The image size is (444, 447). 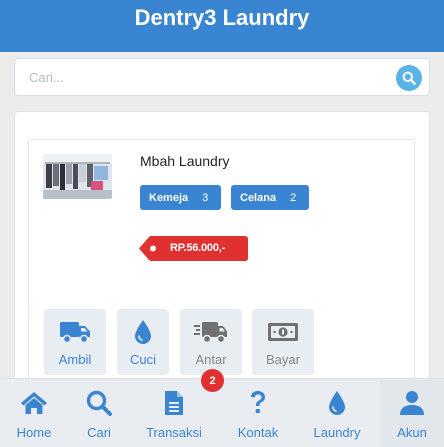 I want to click on app-header: Dentry3 Laundry, so click(x=222, y=26).